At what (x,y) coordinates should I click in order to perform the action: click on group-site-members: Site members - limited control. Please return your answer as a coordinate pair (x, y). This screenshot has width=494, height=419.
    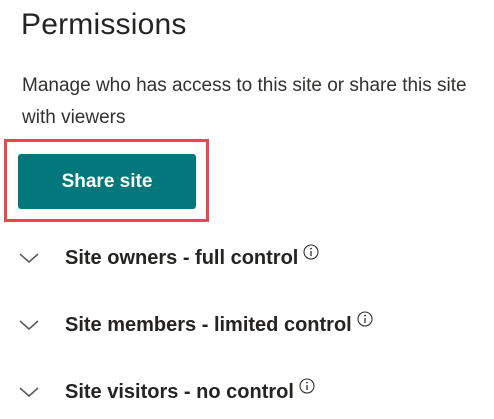
    Looking at the image, I should click on (195, 325).